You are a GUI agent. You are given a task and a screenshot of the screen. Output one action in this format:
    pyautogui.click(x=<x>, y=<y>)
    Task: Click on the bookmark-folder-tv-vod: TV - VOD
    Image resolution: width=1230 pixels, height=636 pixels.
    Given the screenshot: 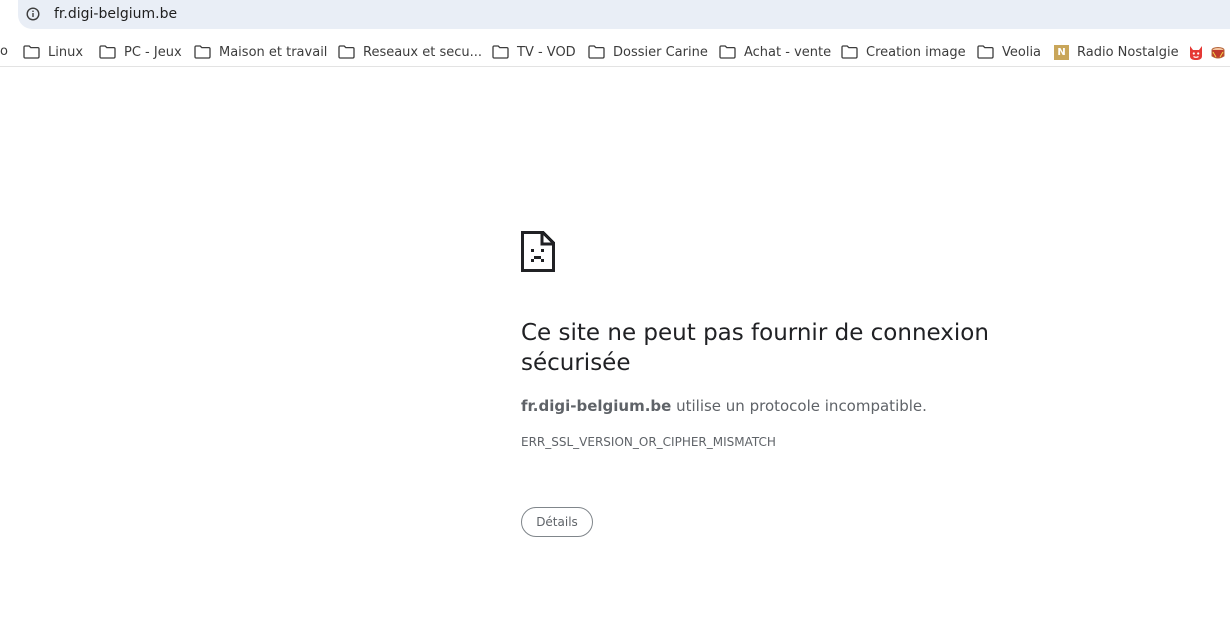 What is the action you would take?
    pyautogui.click(x=534, y=52)
    